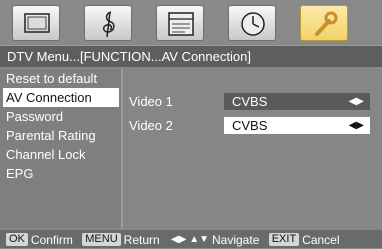  Describe the element at coordinates (250, 125) in the screenshot. I see `video-2-value: CVBS` at that location.